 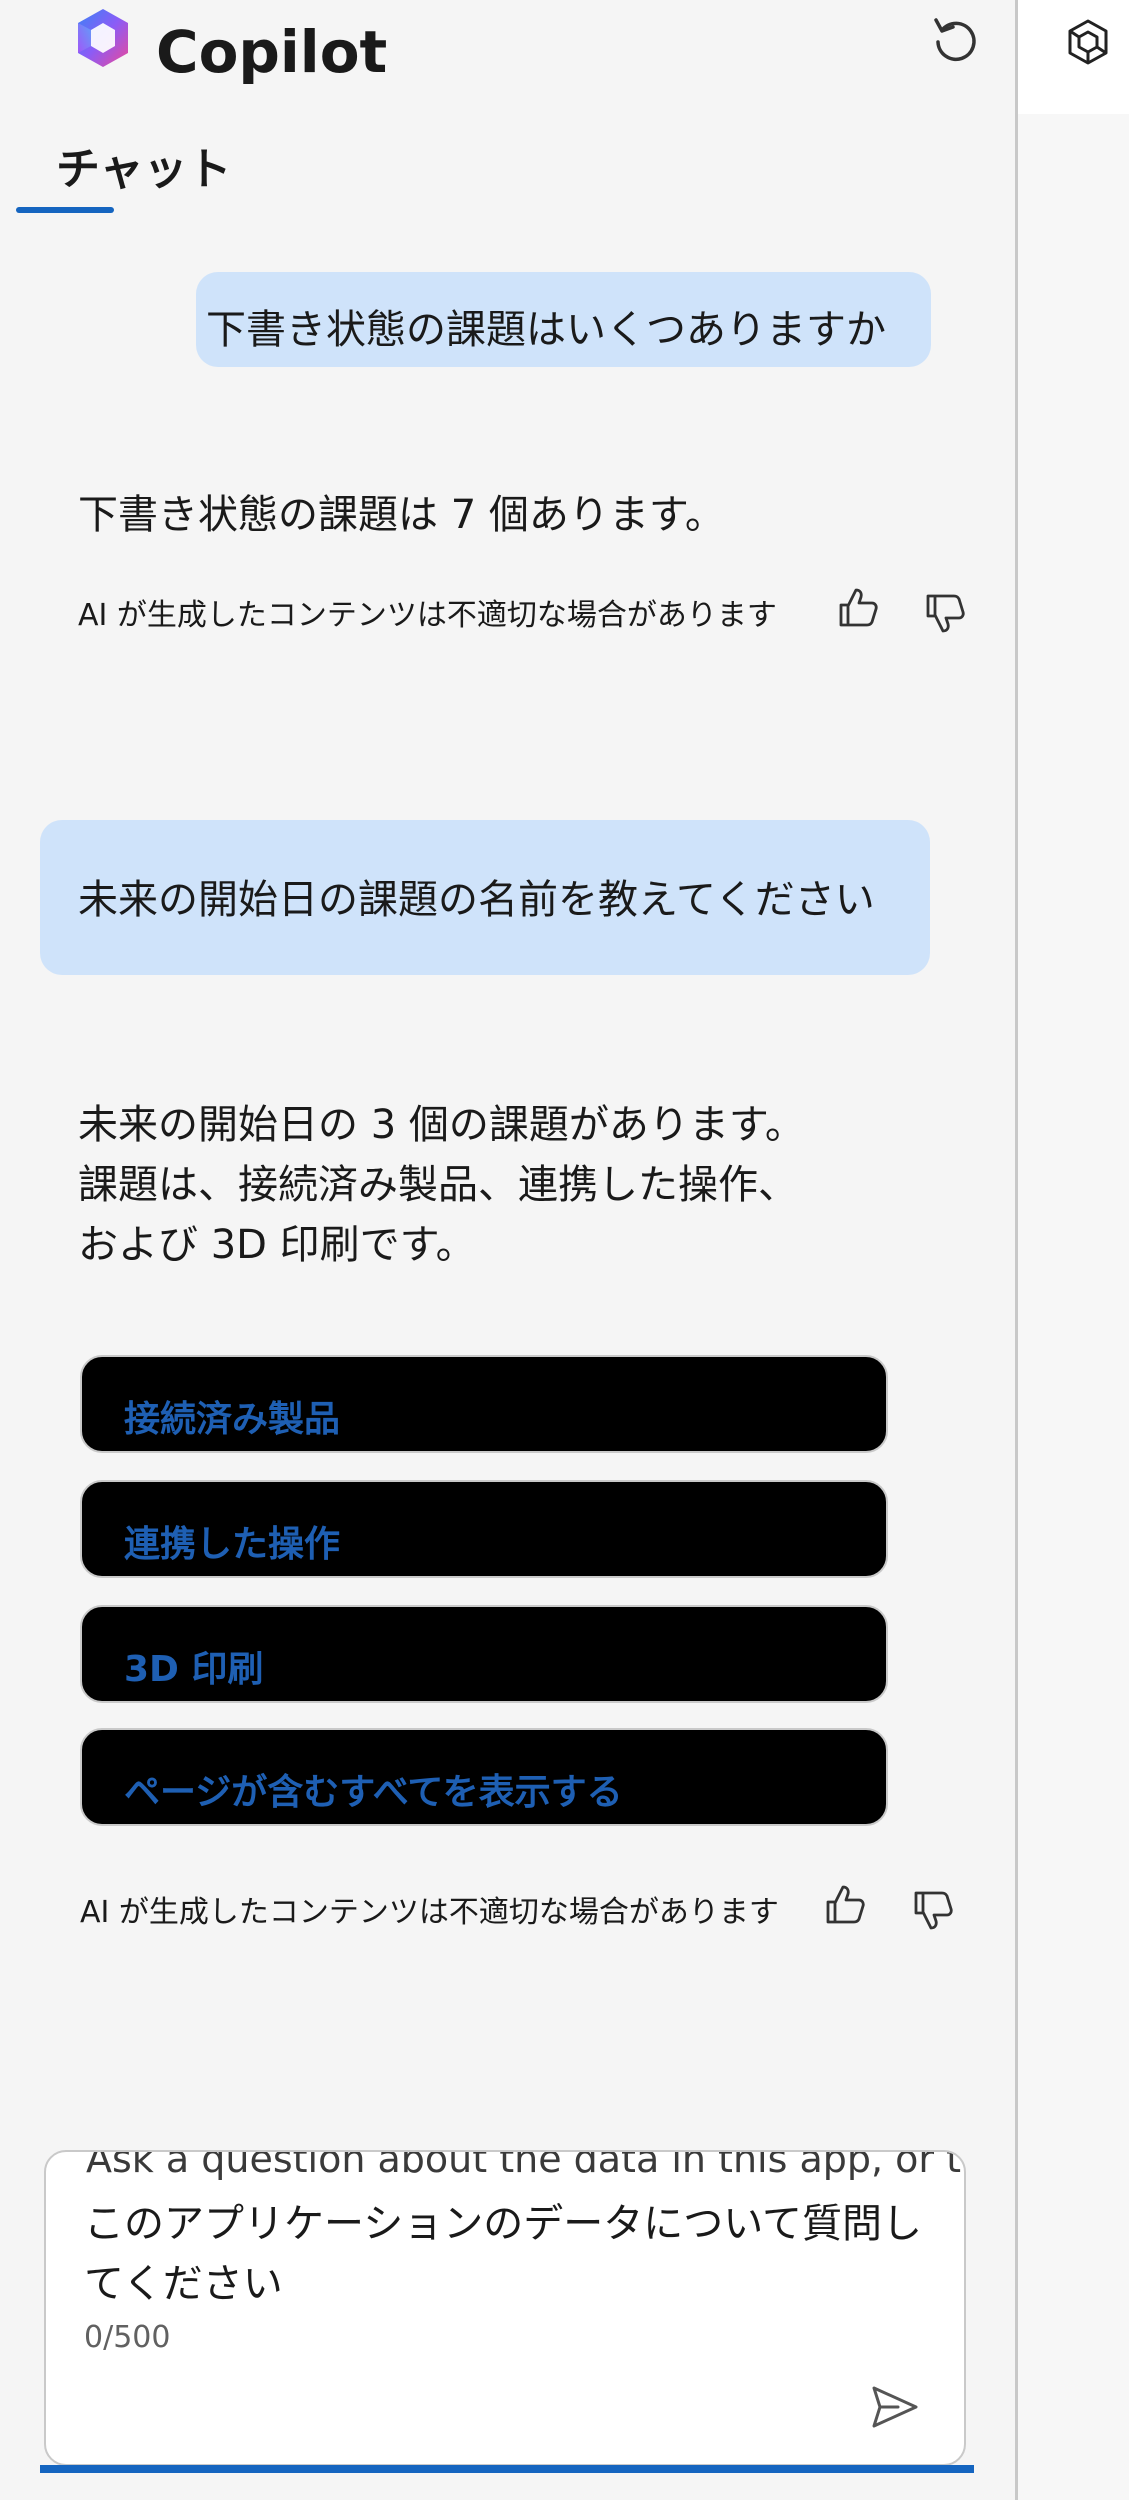 What do you see at coordinates (484, 1777) in the screenshot?
I see `link-card-show-all: ページが含むすべてを表示する` at bounding box center [484, 1777].